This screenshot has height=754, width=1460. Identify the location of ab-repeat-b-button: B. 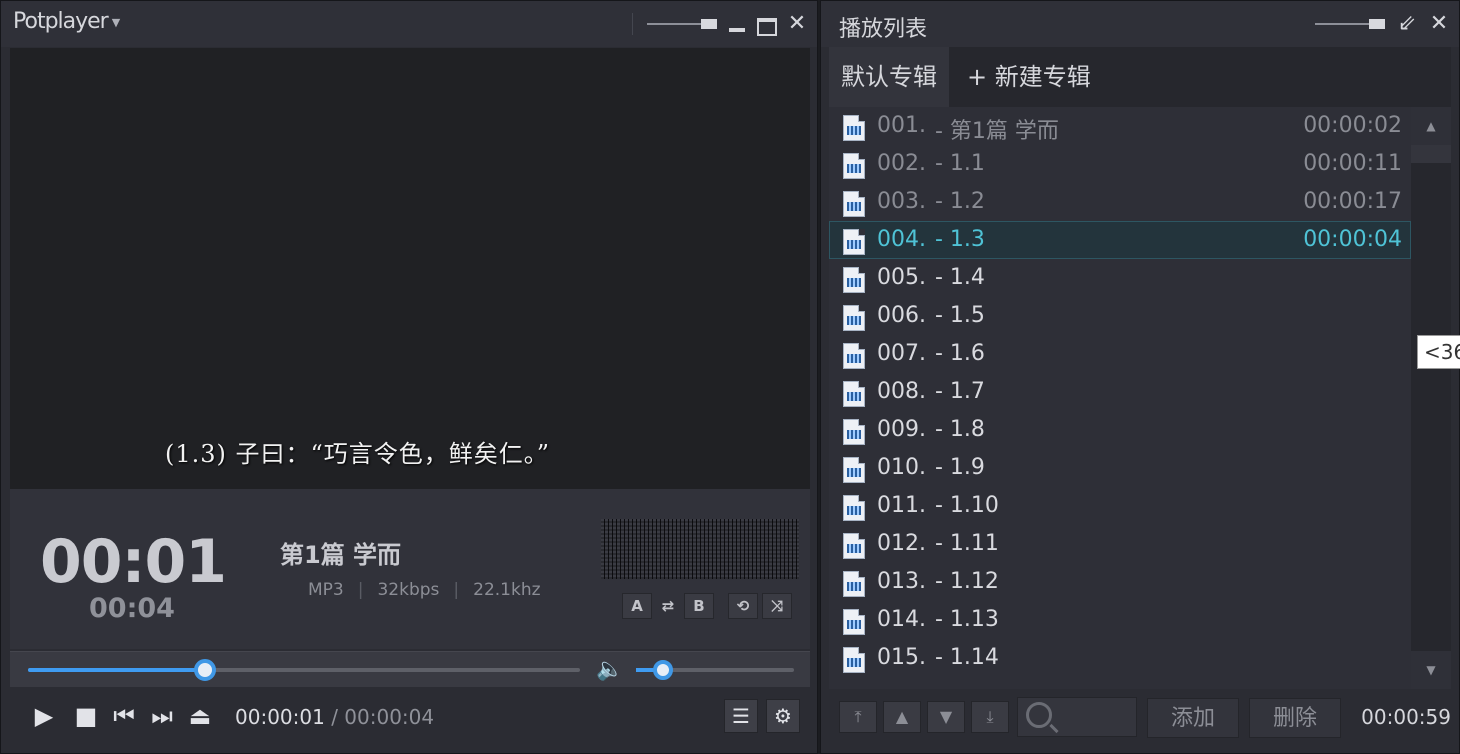
(699, 606).